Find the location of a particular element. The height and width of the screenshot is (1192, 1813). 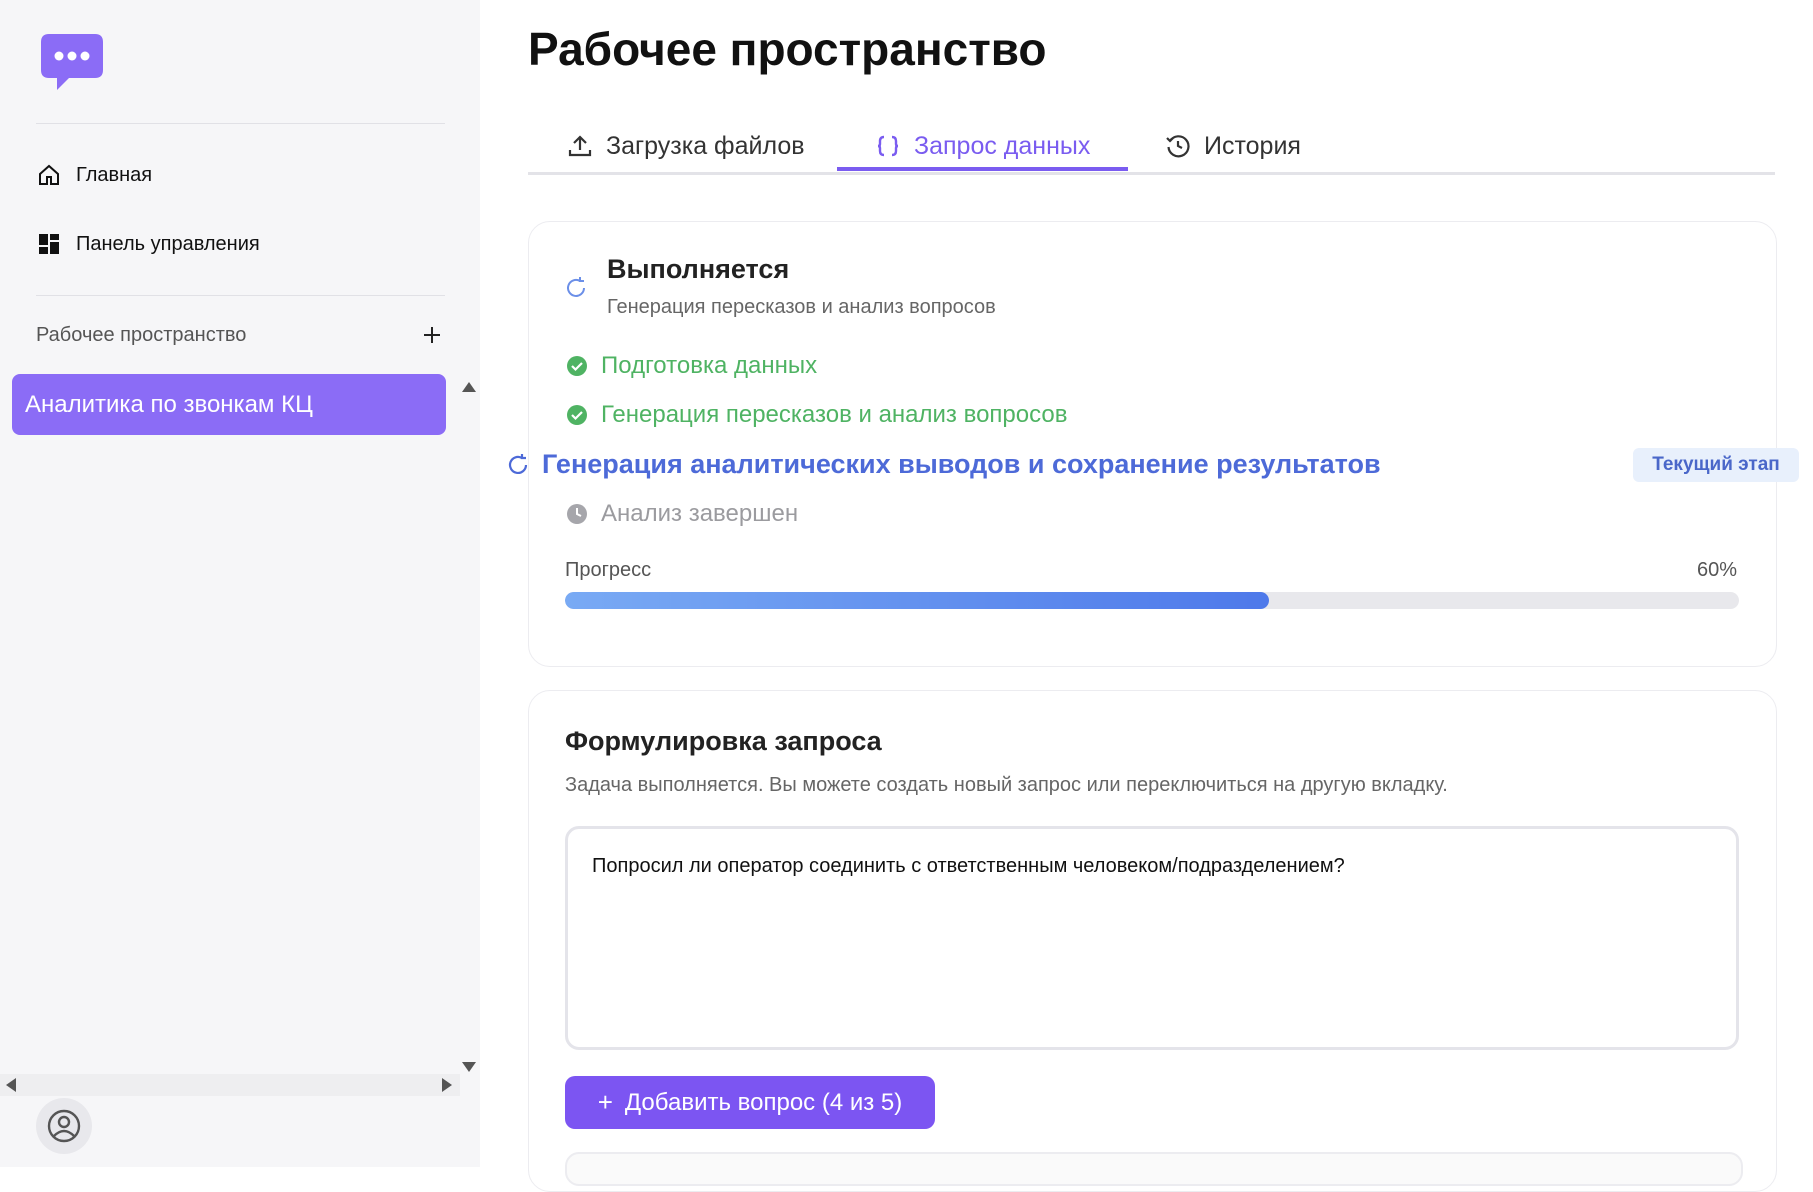

user-icon is located at coordinates (64, 1126).